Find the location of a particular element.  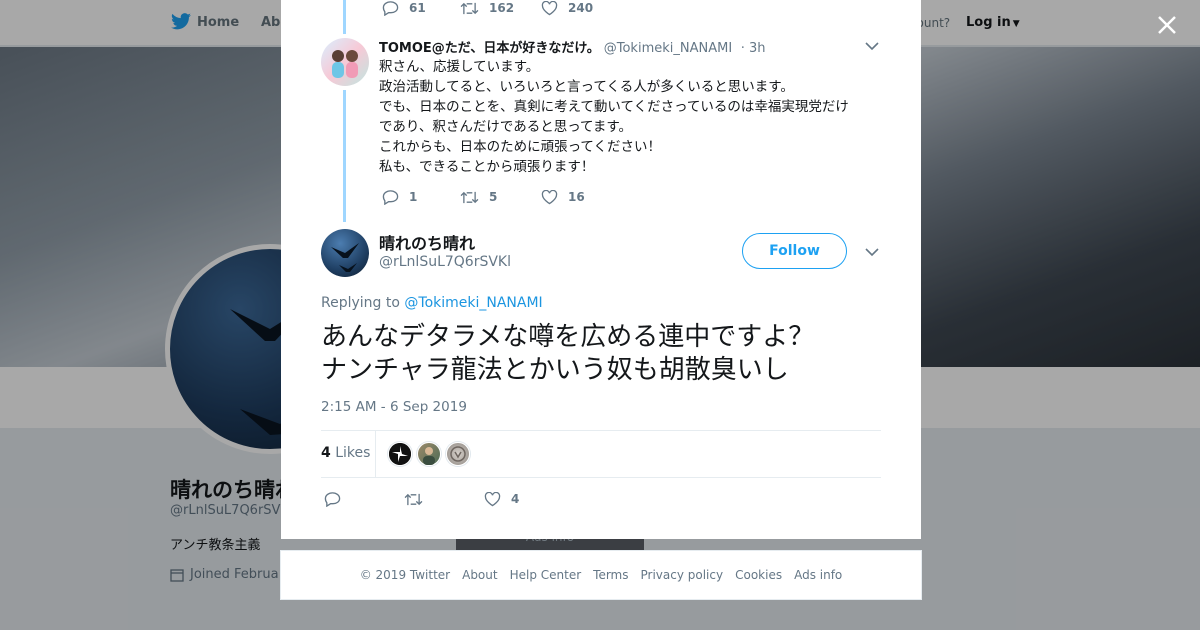

main-tweet-actions: 4 is located at coordinates (421, 499).